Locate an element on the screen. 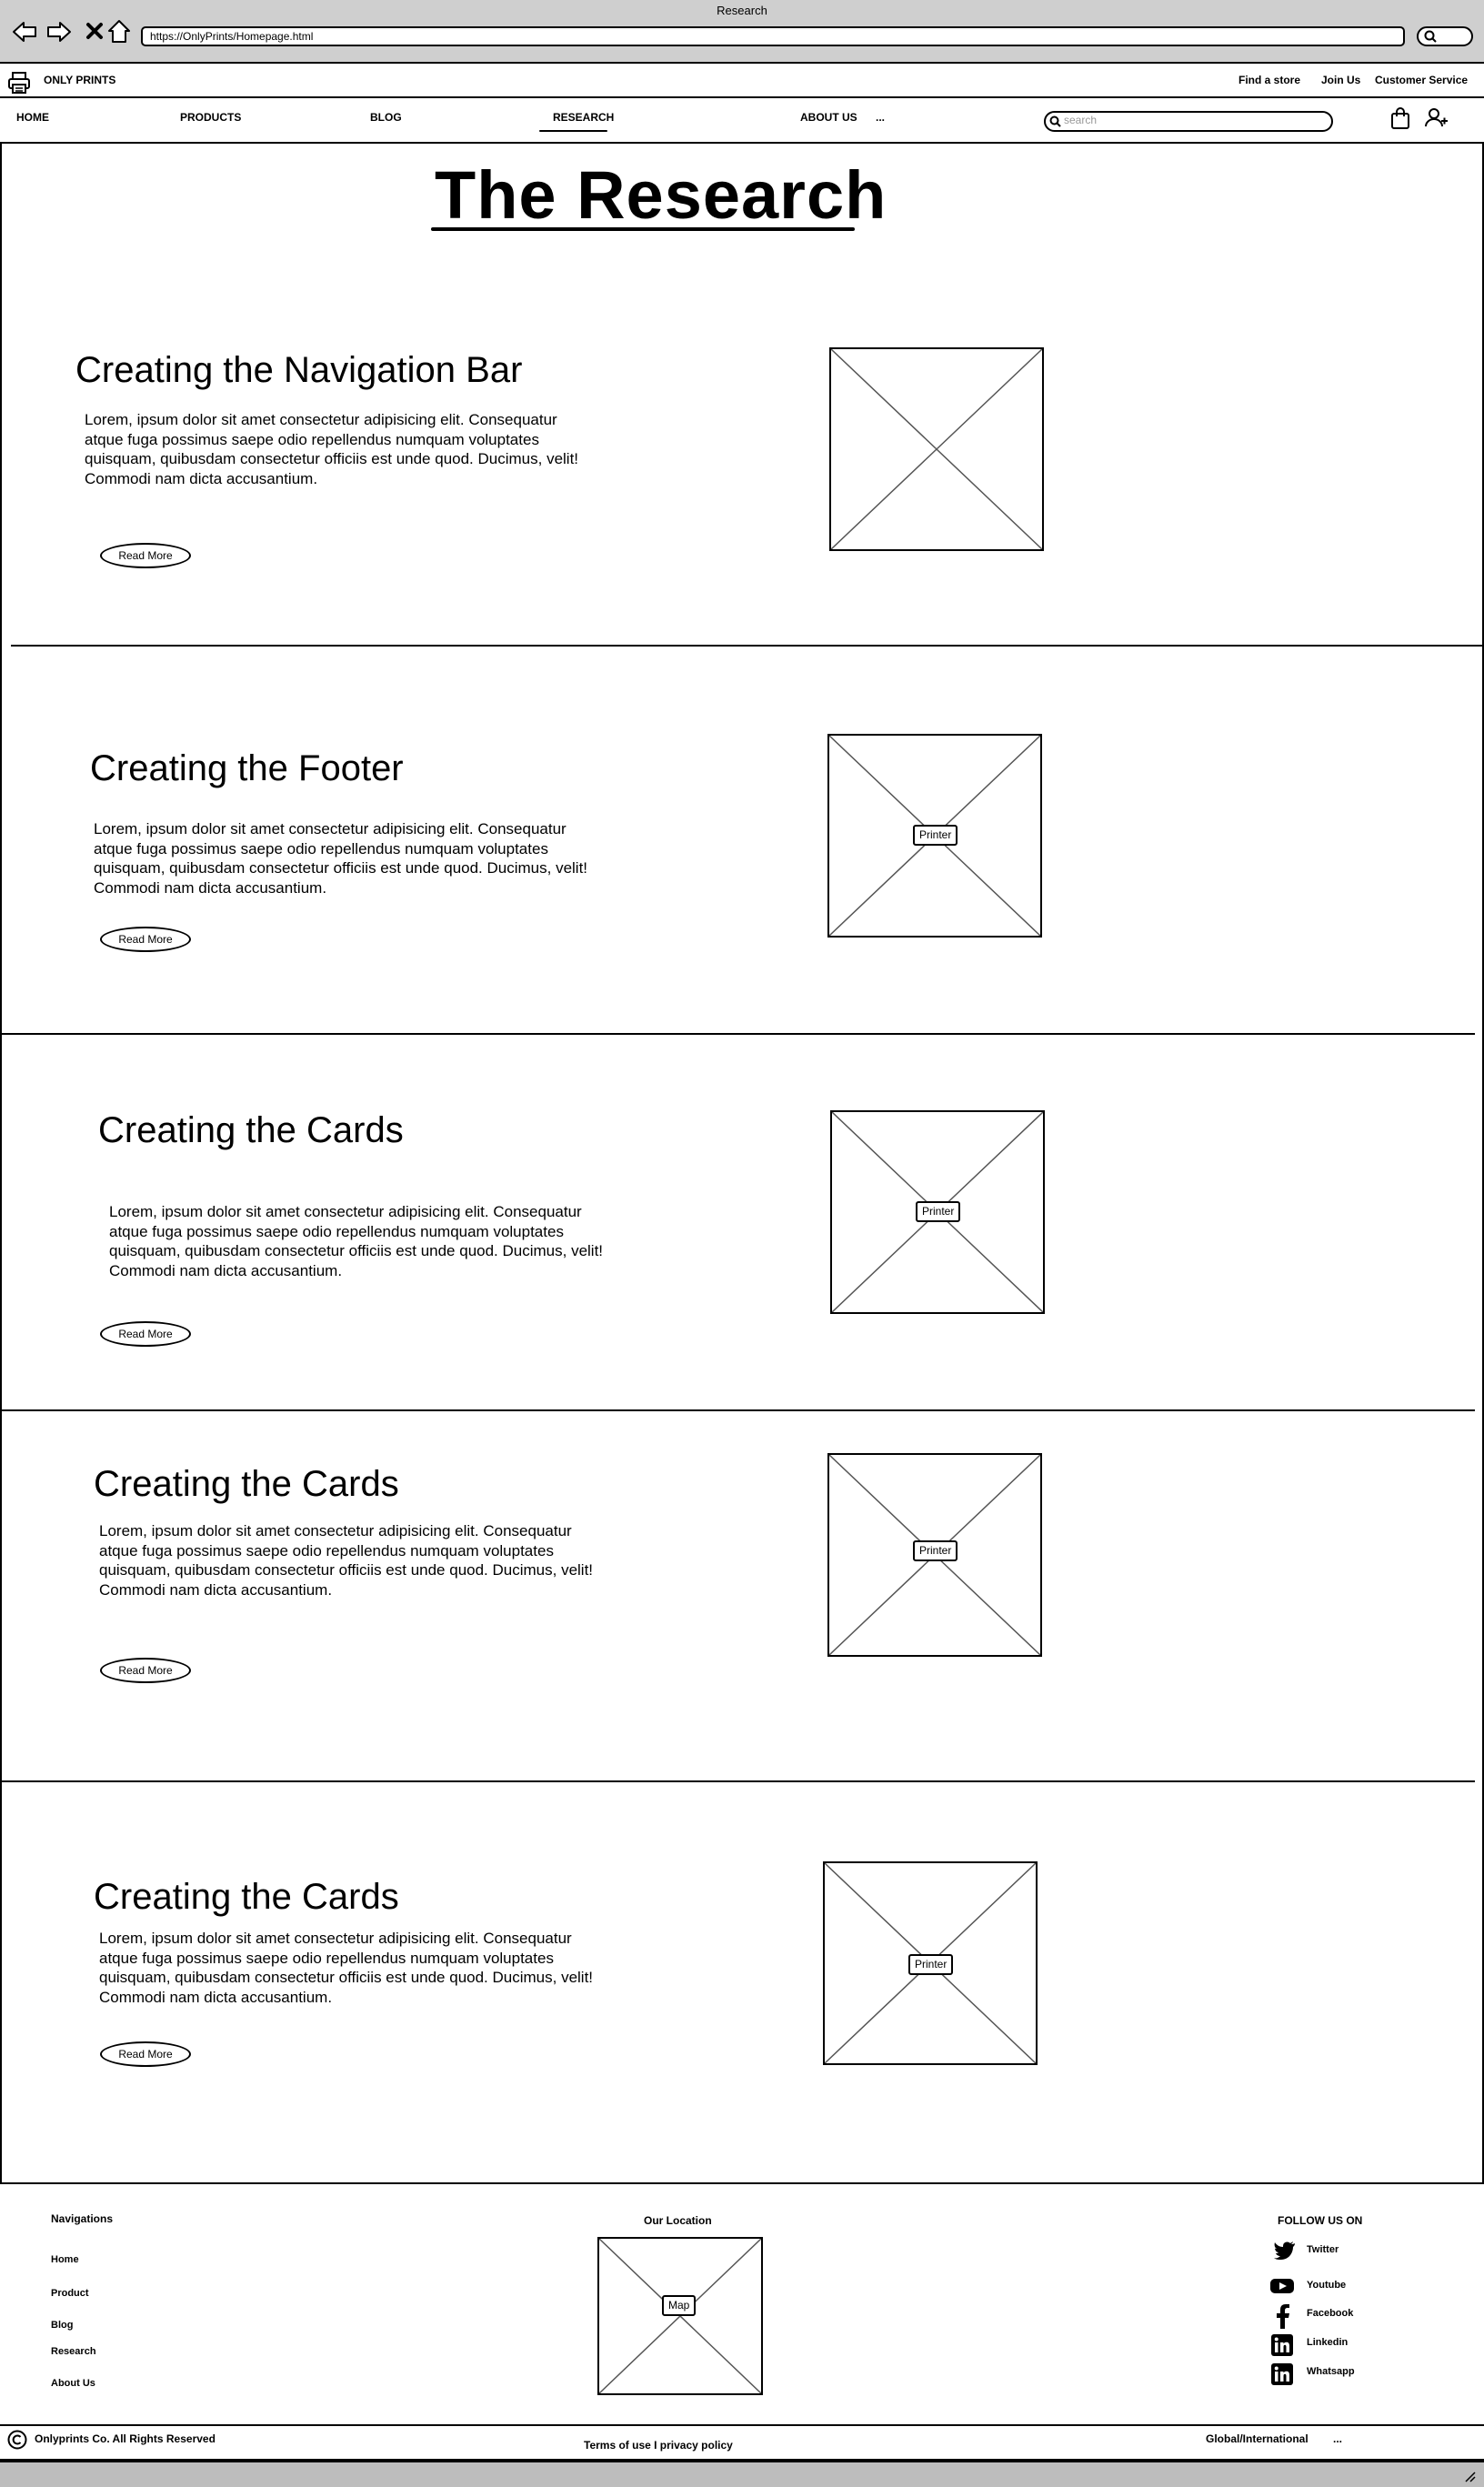 The image size is (1484, 2487). brand-name: ONLY PRINTS is located at coordinates (79, 80).